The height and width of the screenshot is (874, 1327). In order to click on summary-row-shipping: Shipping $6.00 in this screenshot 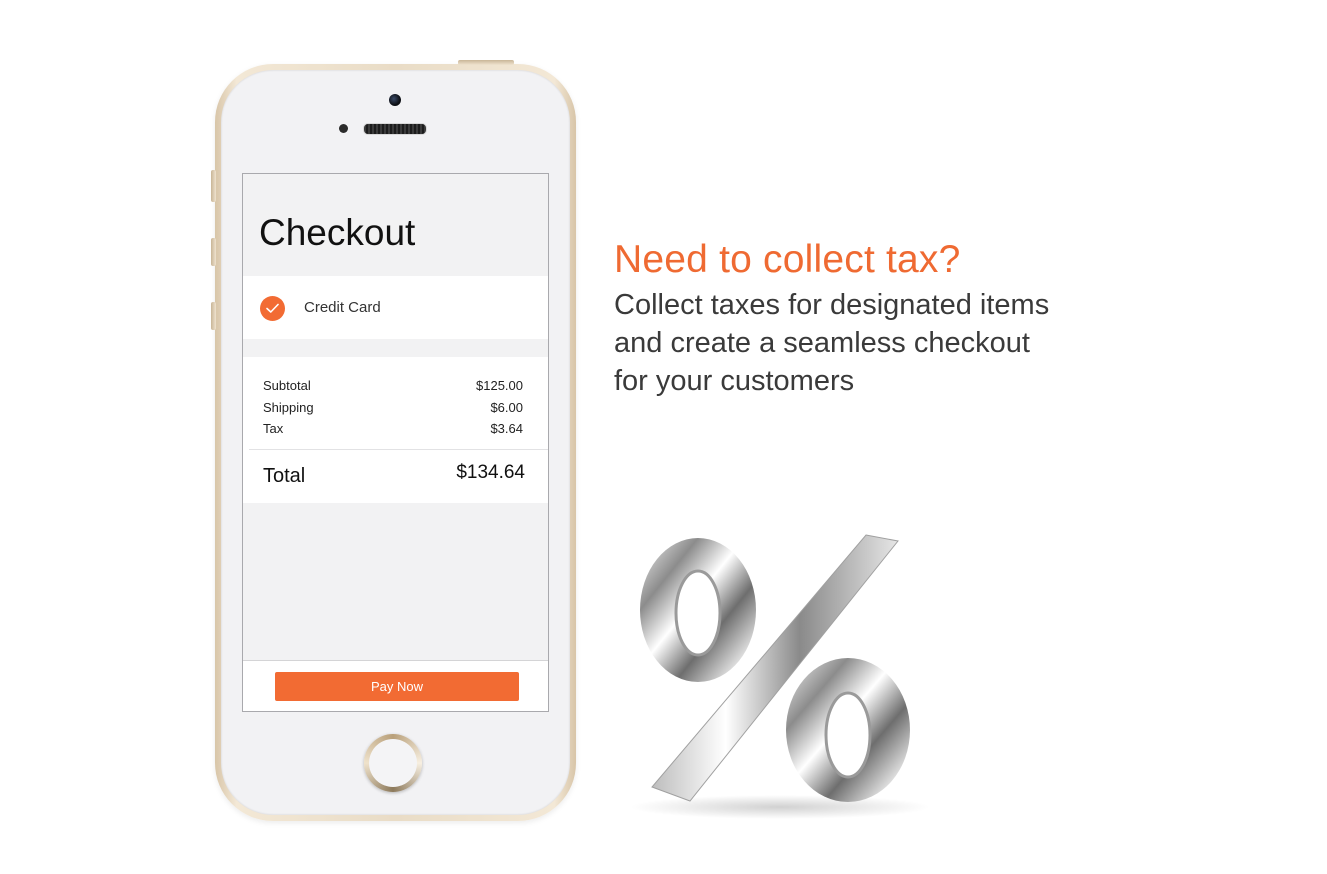, I will do `click(393, 407)`.